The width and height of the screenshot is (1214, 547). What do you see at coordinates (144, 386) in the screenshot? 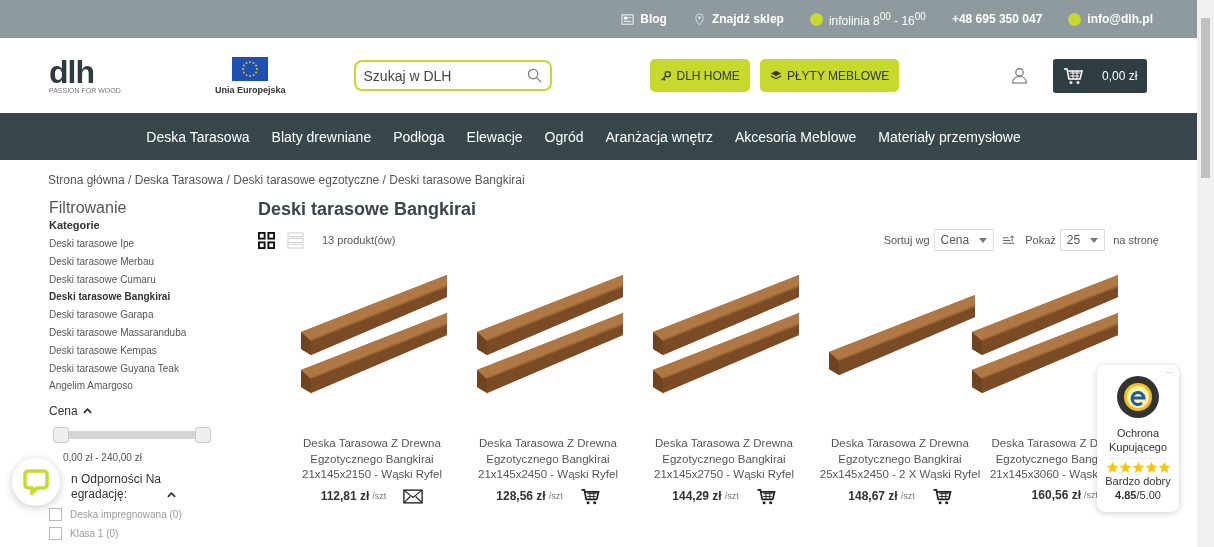
I see `category-link: Angelim Amargoso` at bounding box center [144, 386].